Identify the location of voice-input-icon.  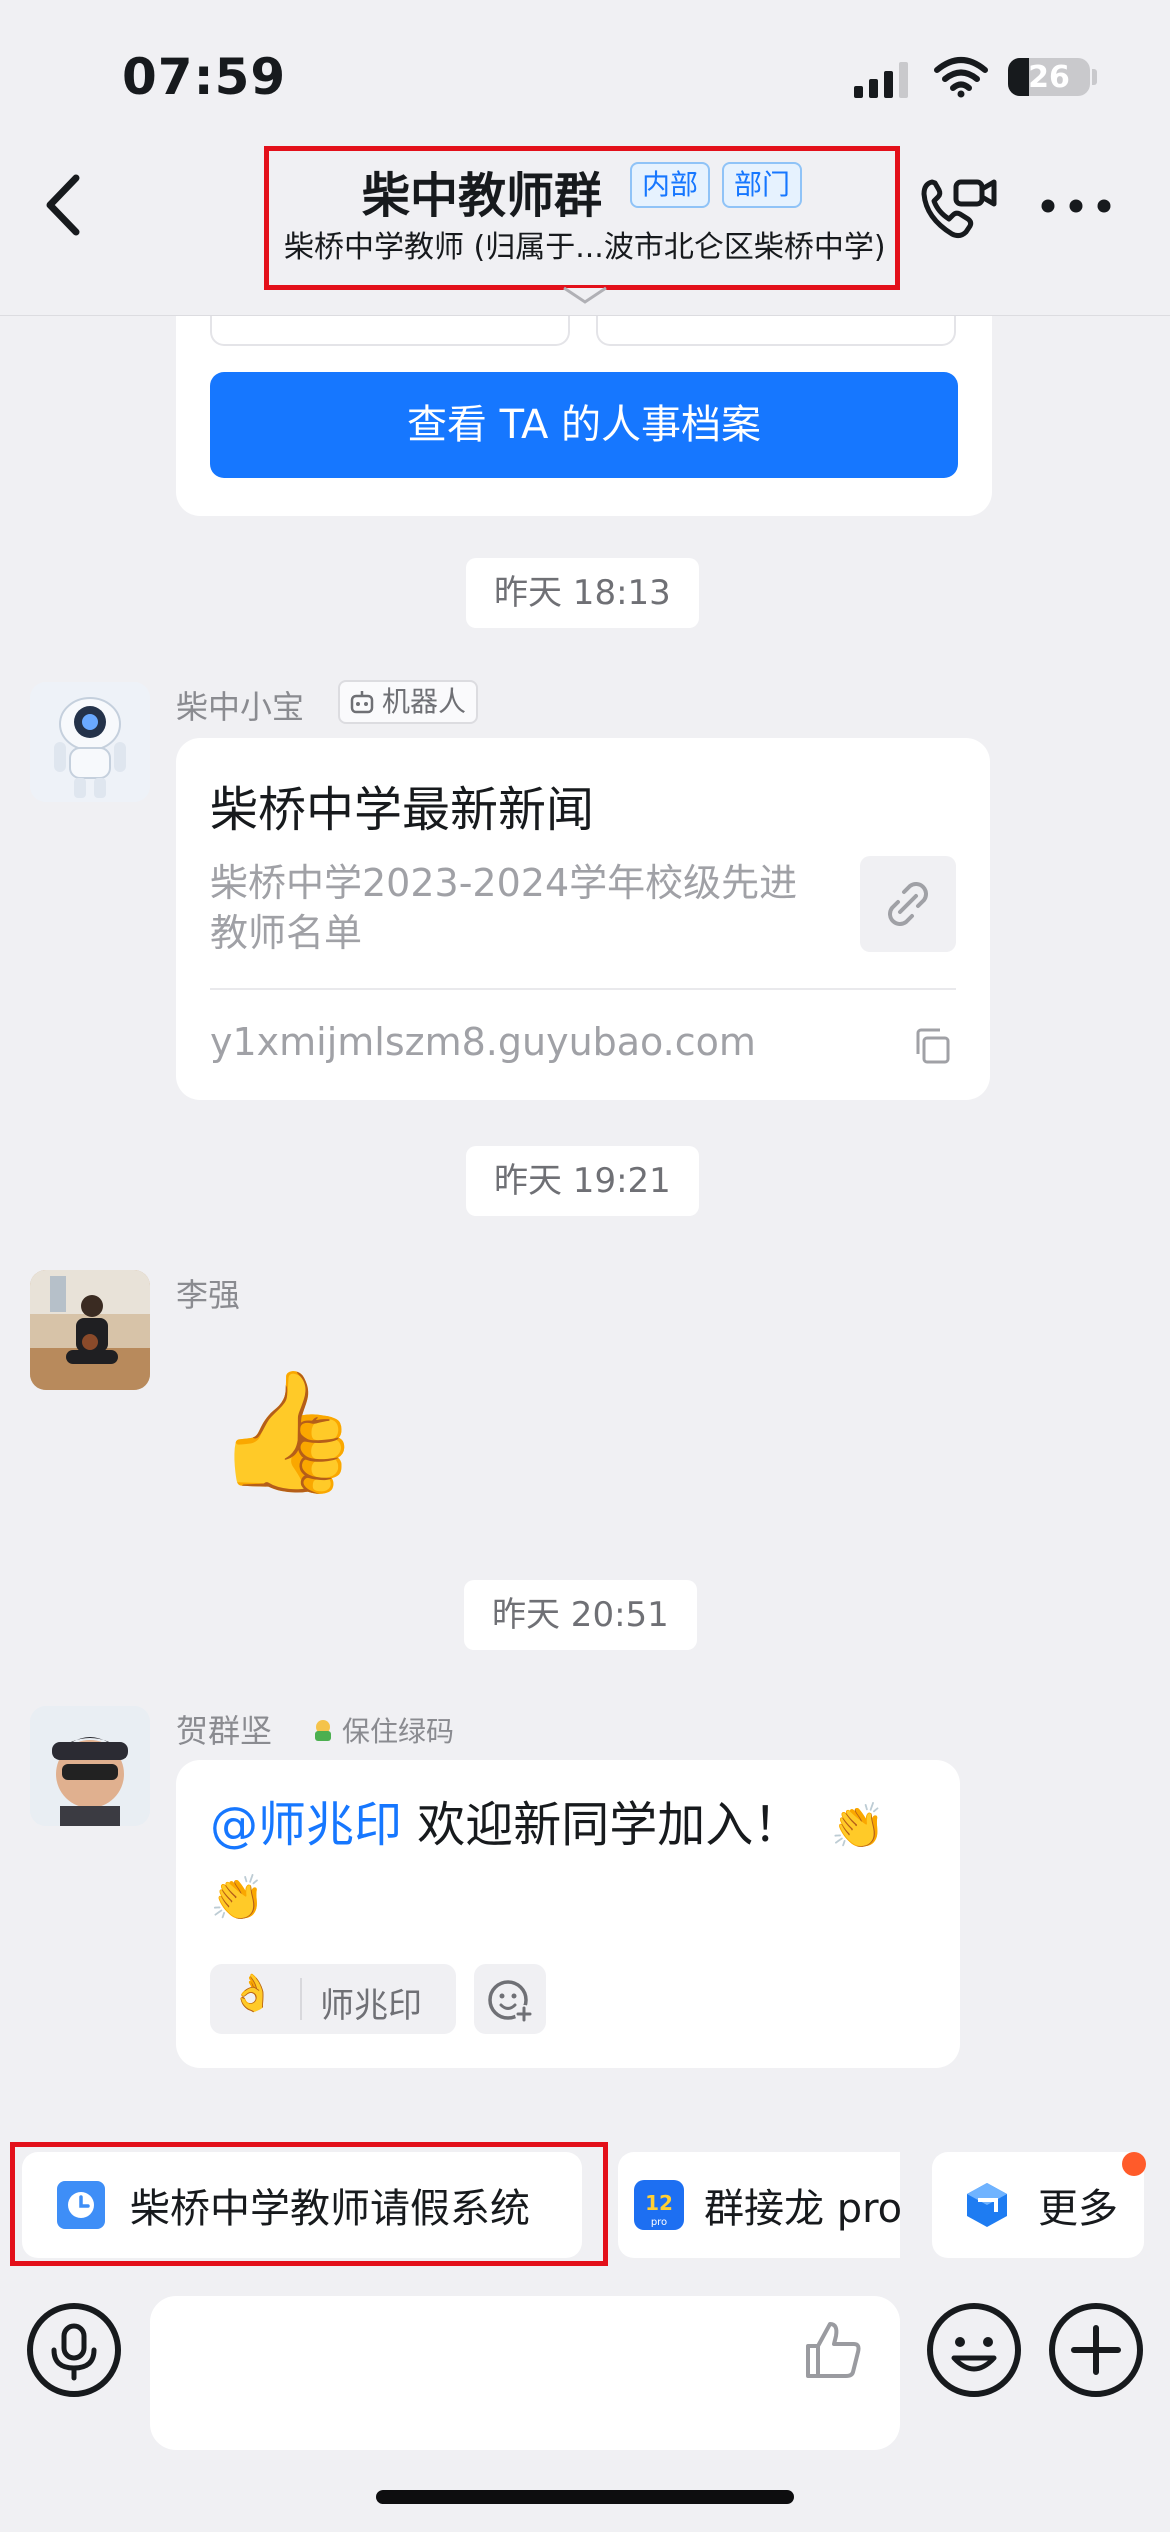
(74, 2350).